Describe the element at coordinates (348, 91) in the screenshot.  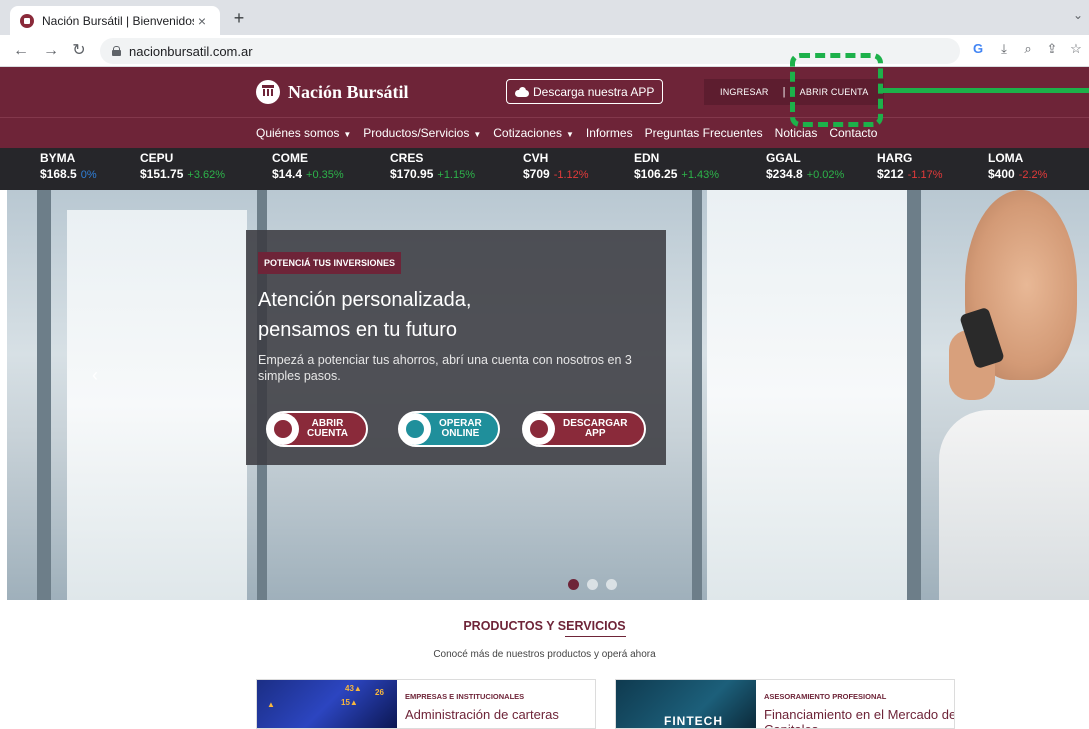
I see `brand-name: Nación Bursátil` at that location.